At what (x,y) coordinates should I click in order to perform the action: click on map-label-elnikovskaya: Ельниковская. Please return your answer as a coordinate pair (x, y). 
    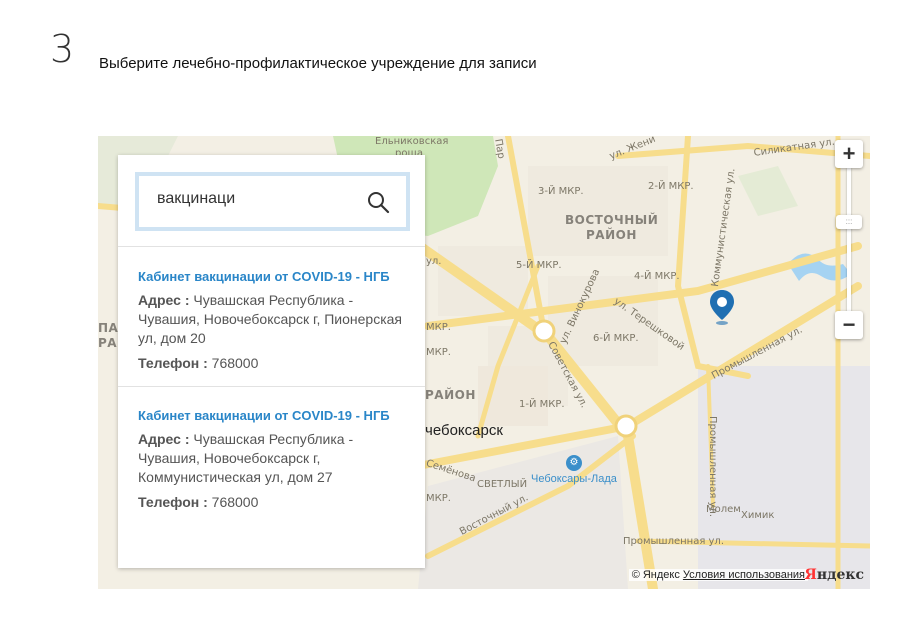
    Looking at the image, I should click on (412, 141).